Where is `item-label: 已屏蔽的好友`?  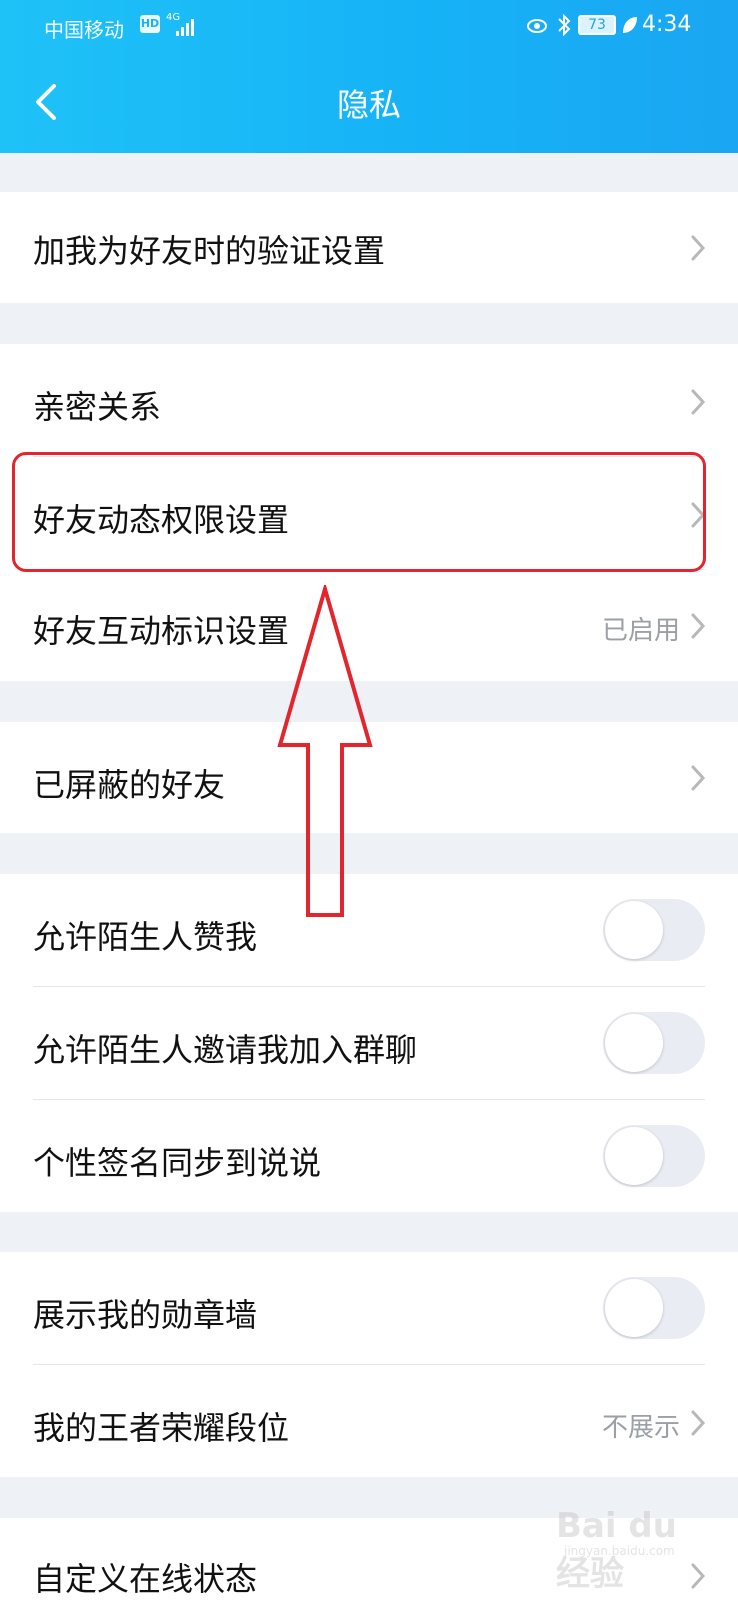 item-label: 已屏蔽的好友 is located at coordinates (129, 785).